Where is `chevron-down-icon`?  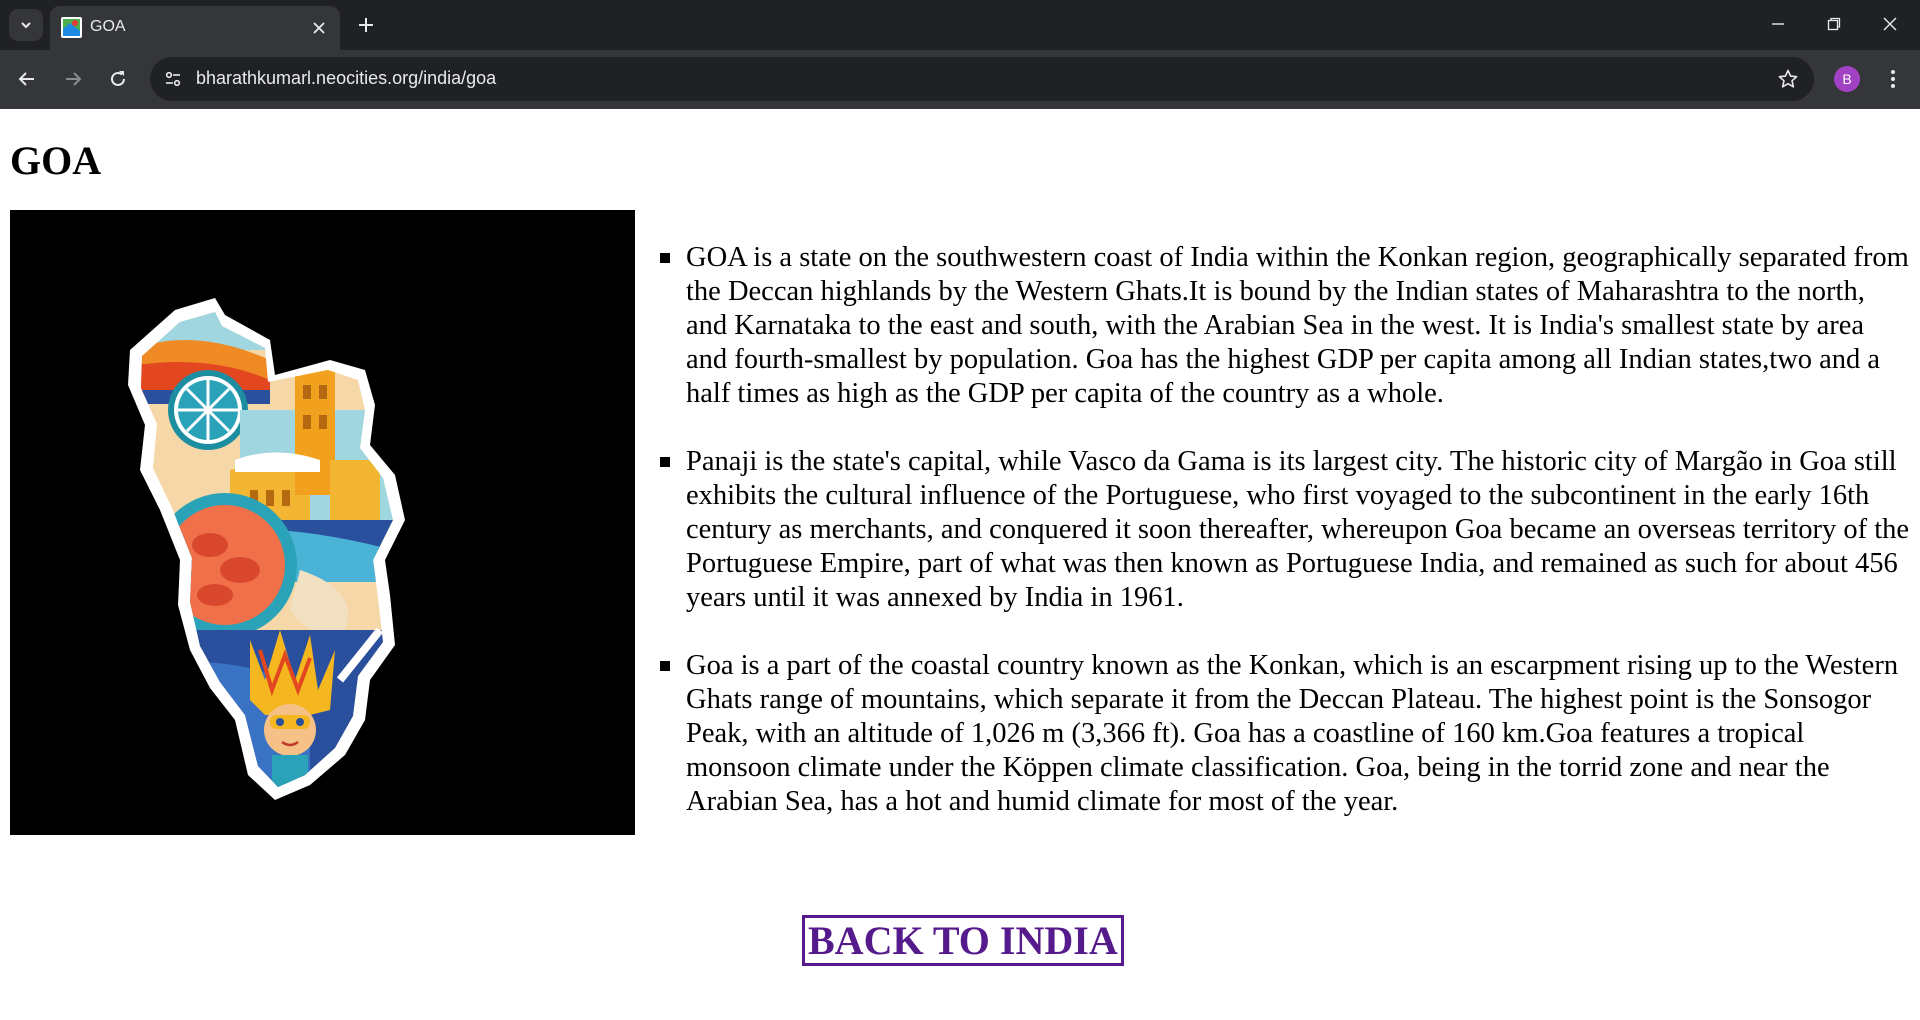
chevron-down-icon is located at coordinates (26, 25).